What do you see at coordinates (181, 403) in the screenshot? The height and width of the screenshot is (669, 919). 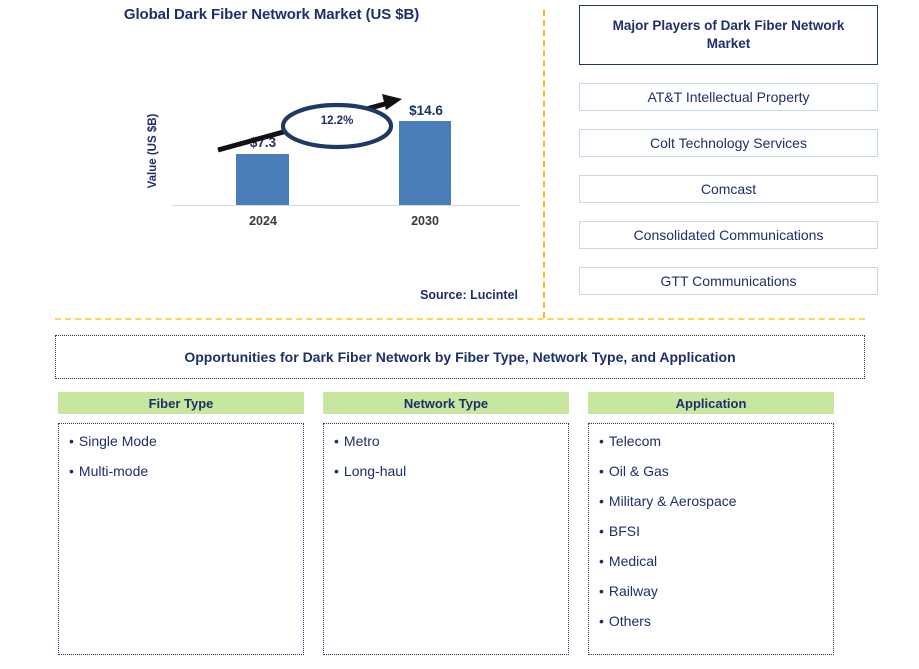 I see `column-header-fiber-type: Fiber Type` at bounding box center [181, 403].